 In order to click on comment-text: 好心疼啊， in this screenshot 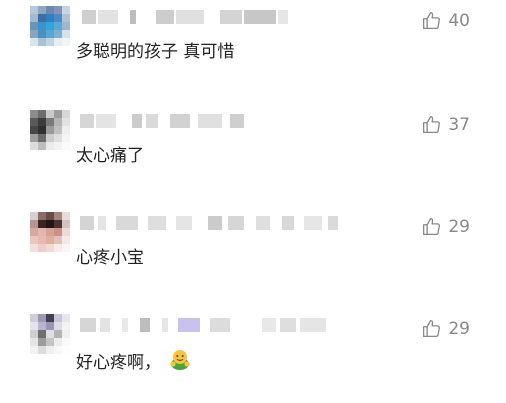, I will do `click(133, 363)`.